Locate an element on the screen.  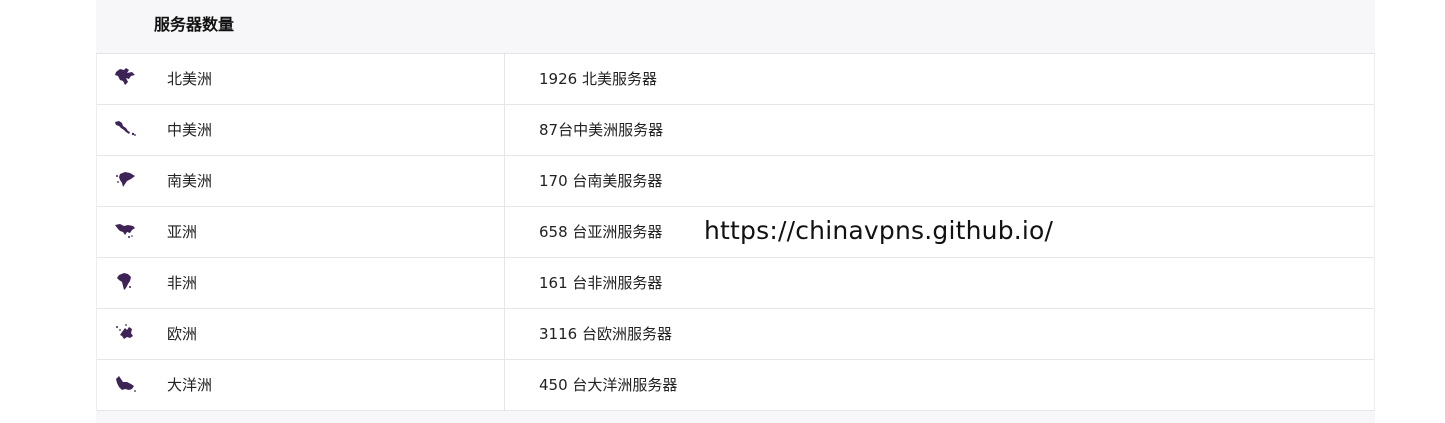
table-row: 北美洲 1926 北美服务器 is located at coordinates (735, 79).